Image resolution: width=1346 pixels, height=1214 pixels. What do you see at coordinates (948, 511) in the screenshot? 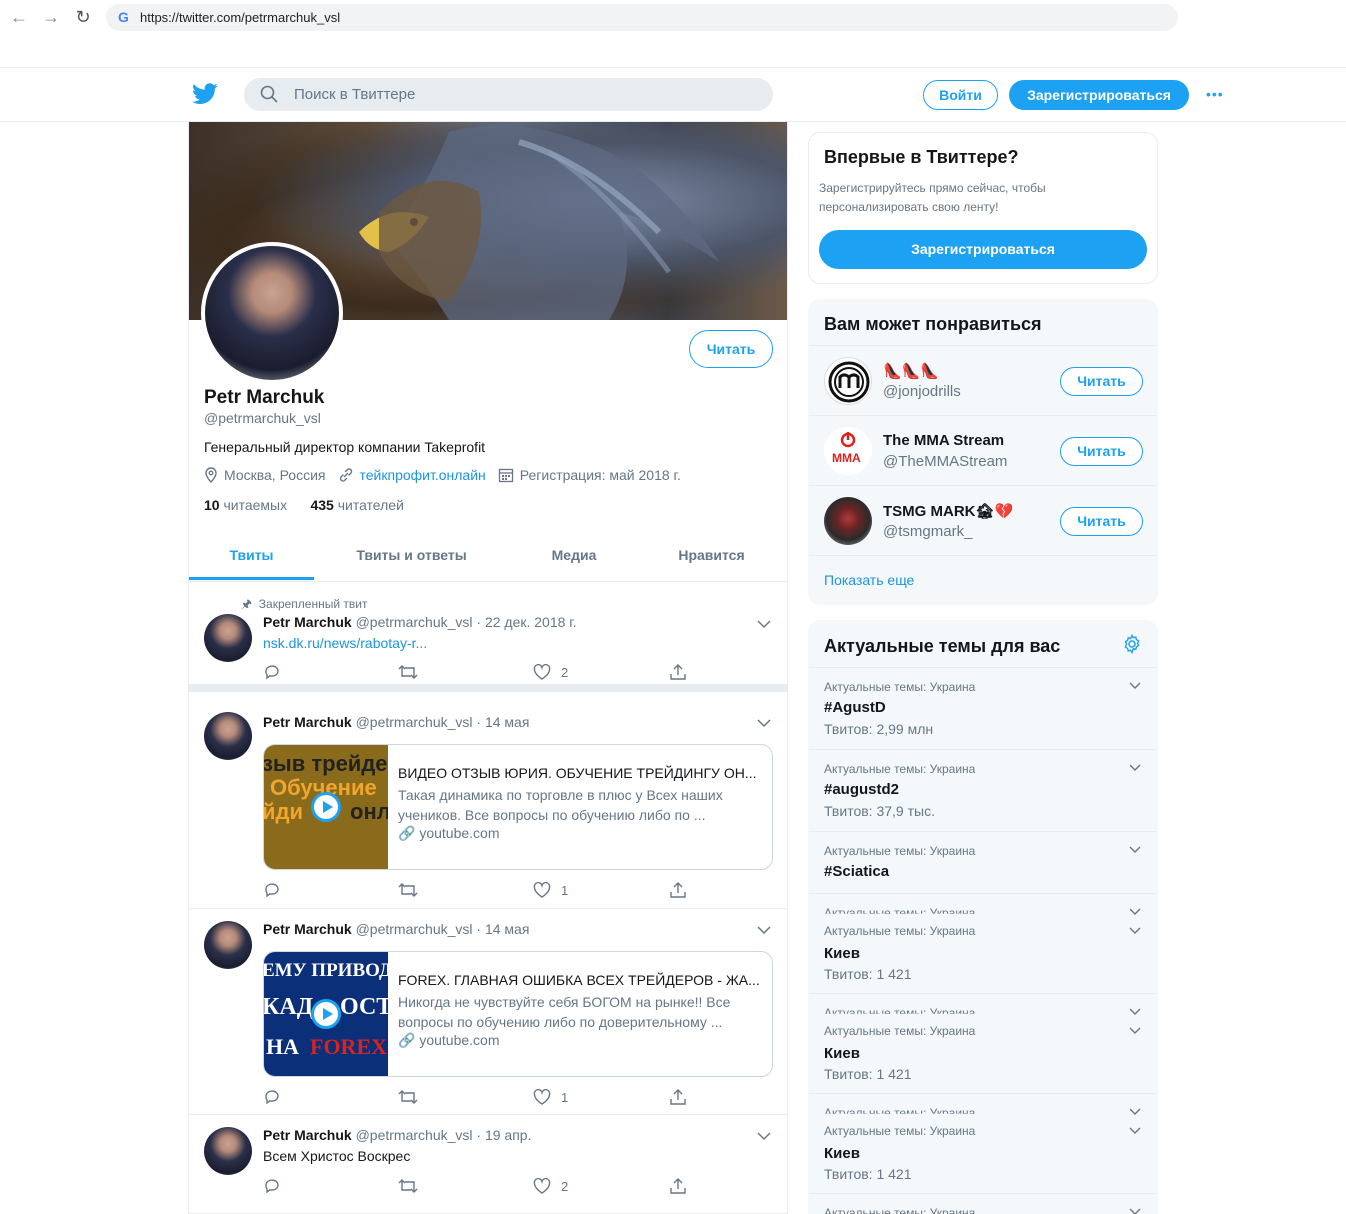
I see `suggestion-name: TSMG MARK🏚💔` at bounding box center [948, 511].